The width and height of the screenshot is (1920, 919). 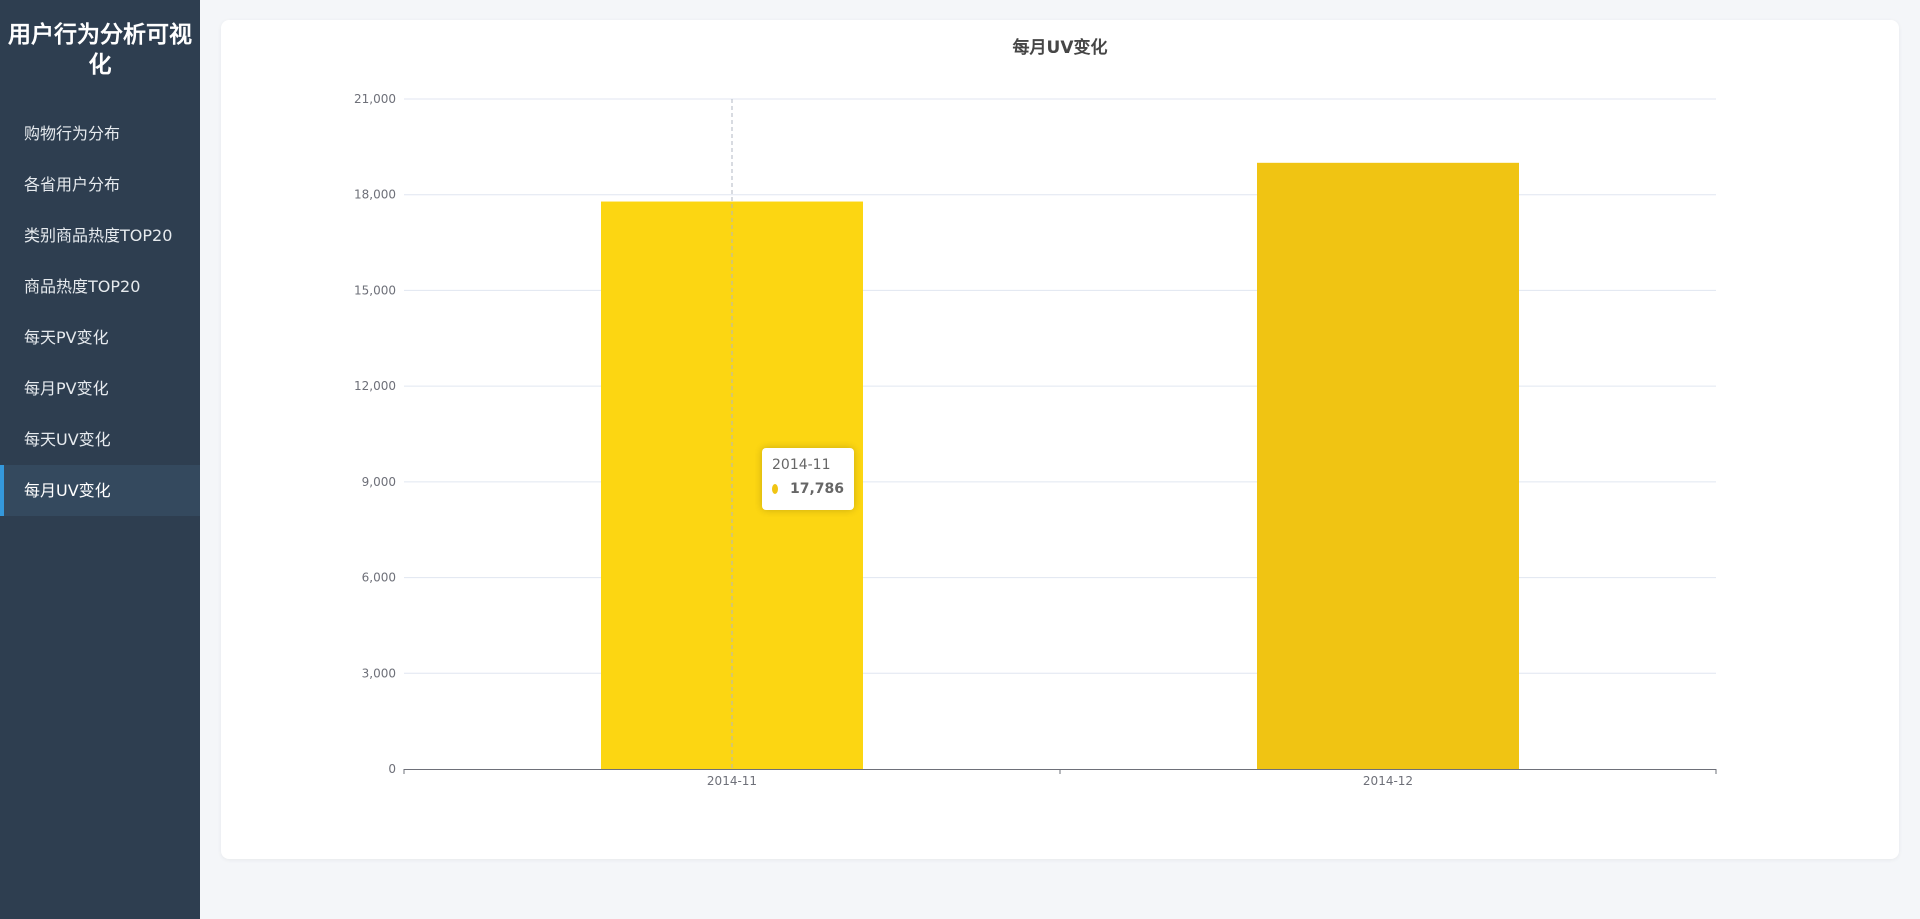 I want to click on app-title: 用户行为分析可视化, so click(x=100, y=50).